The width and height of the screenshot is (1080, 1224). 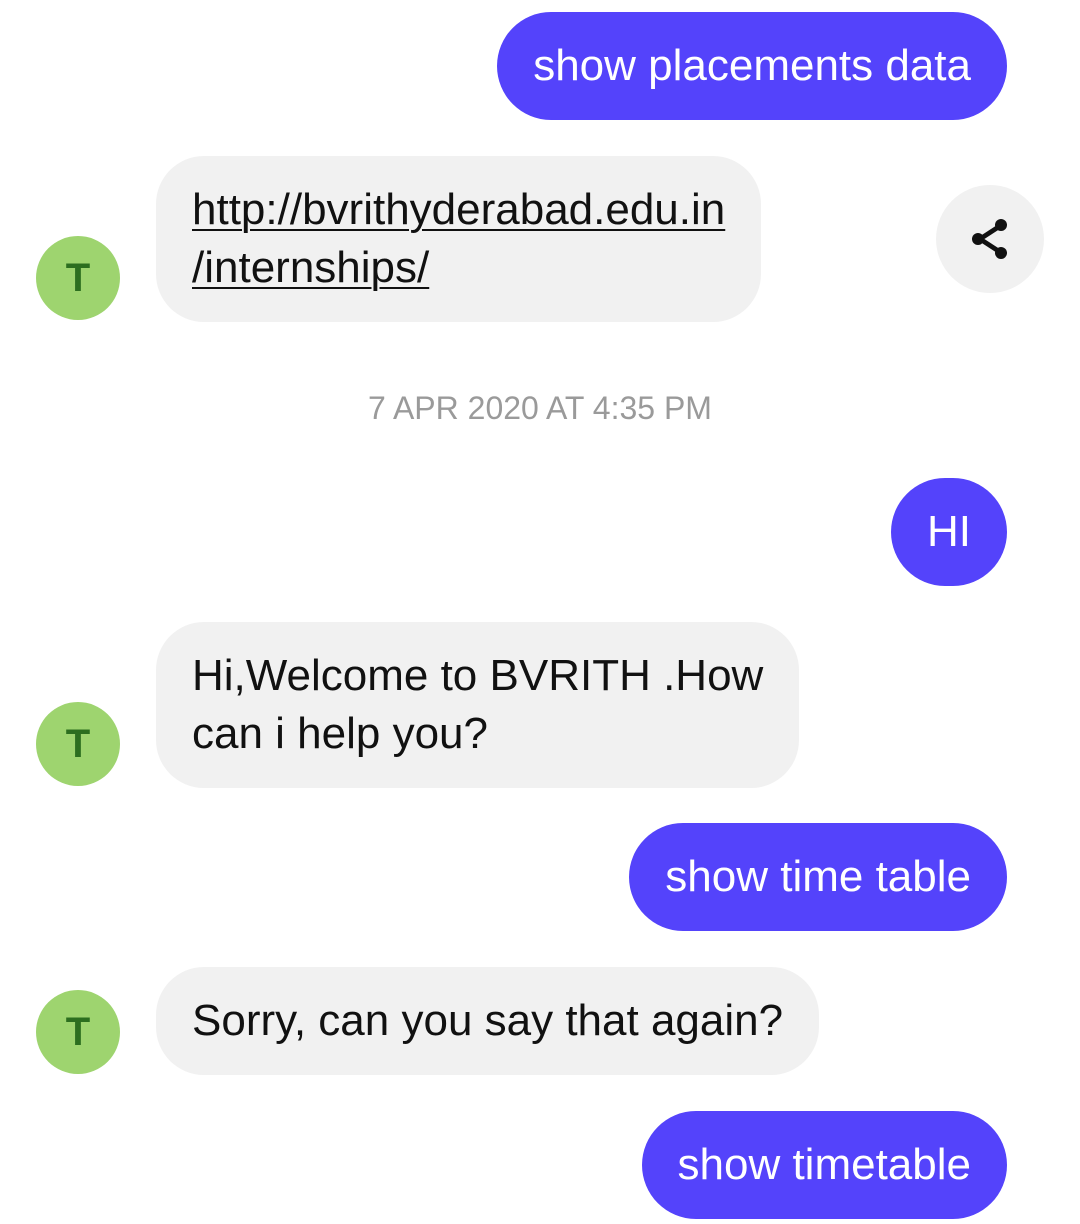 I want to click on share-button, so click(x=990, y=239).